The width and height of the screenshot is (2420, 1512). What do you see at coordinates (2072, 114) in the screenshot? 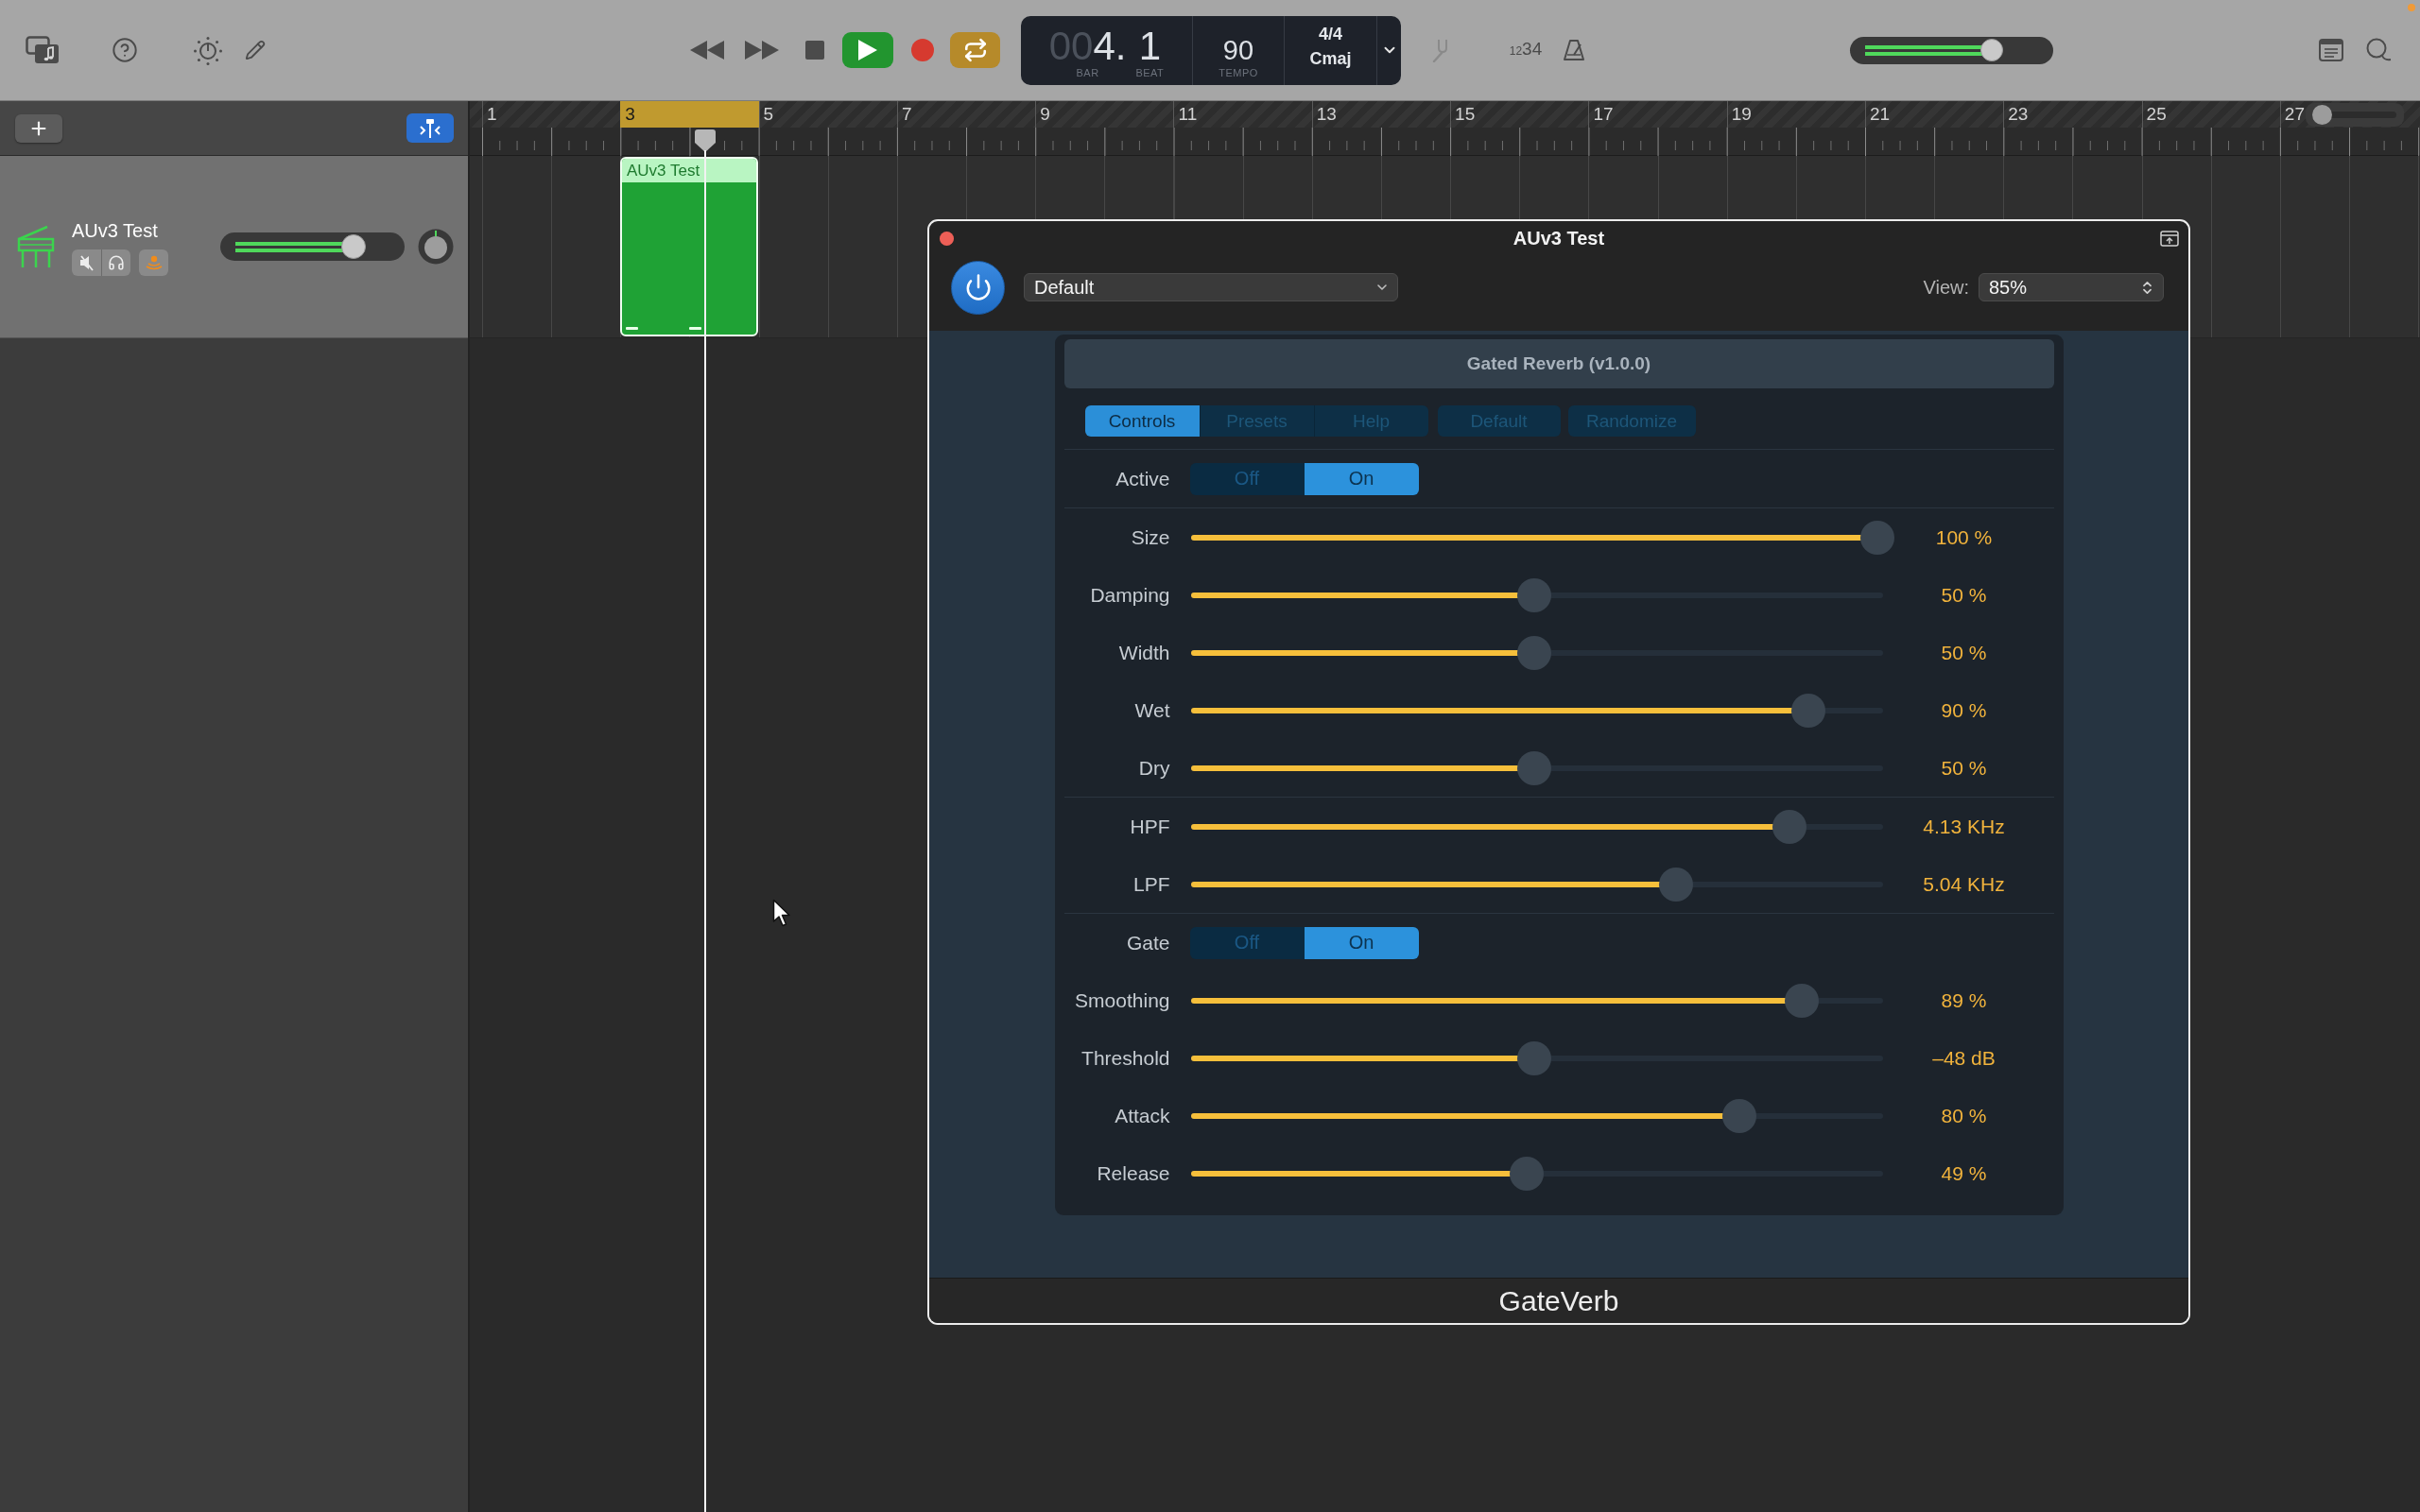
I see `bar-number: 23` at bounding box center [2072, 114].